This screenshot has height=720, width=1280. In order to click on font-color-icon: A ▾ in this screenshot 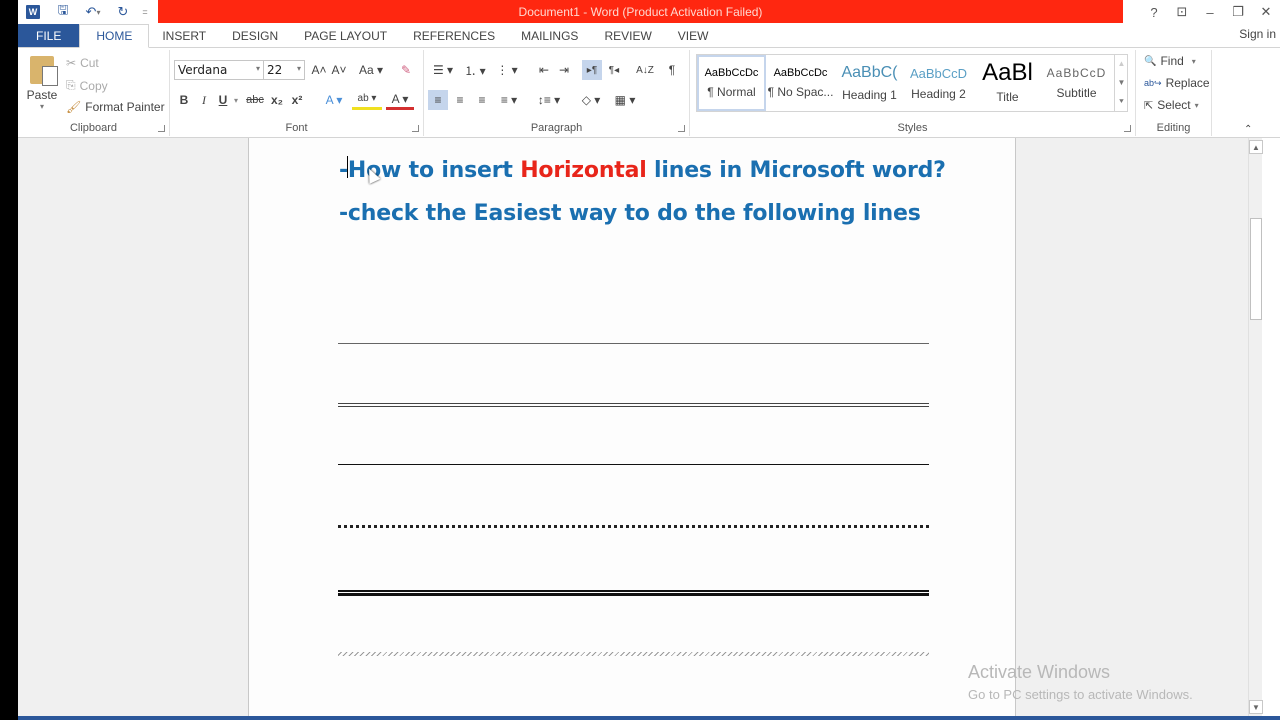, I will do `click(400, 100)`.